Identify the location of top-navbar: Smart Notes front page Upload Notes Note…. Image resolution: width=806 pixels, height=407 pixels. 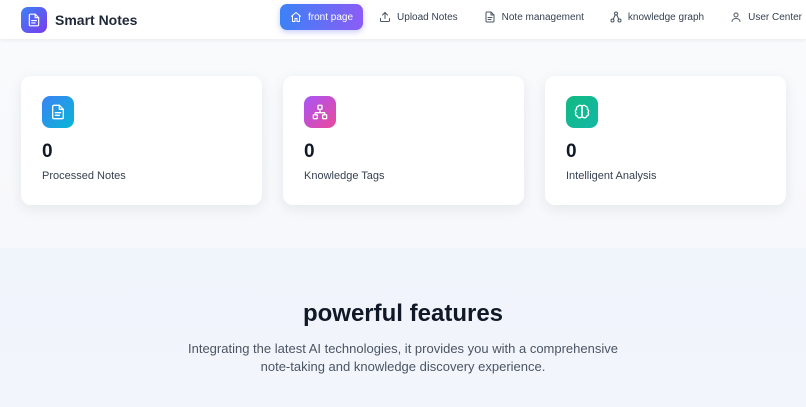
(403, 19).